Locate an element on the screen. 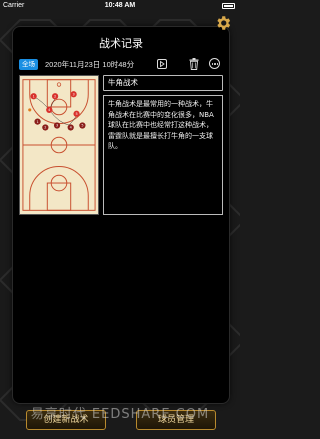  play-icon is located at coordinates (162, 64).